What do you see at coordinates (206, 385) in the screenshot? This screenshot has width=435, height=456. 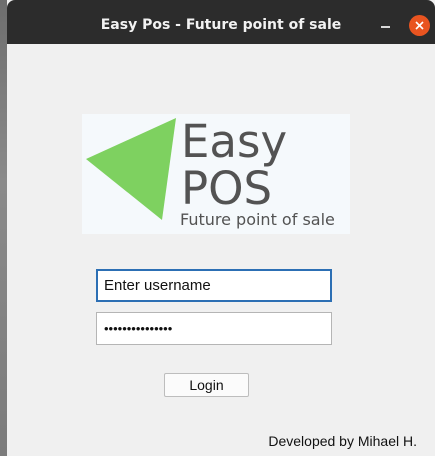 I see `login-button: Login` at bounding box center [206, 385].